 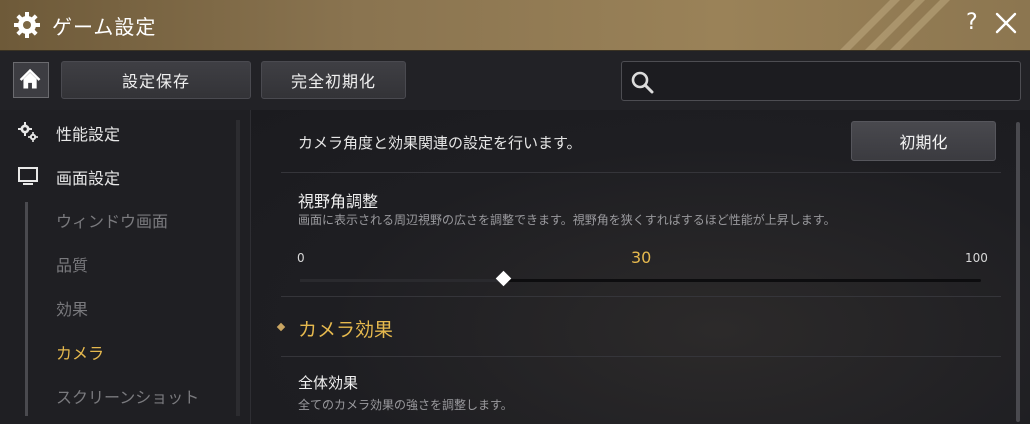 What do you see at coordinates (333, 80) in the screenshot?
I see `full-reset-button: 完全初期化` at bounding box center [333, 80].